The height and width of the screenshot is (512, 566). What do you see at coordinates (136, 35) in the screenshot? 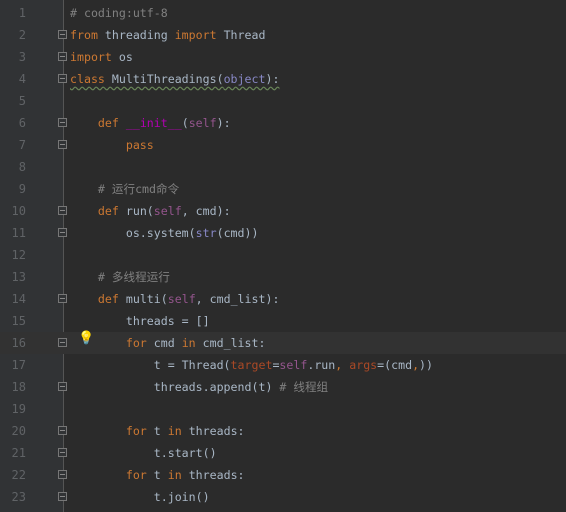
I see `code-token: threading` at bounding box center [136, 35].